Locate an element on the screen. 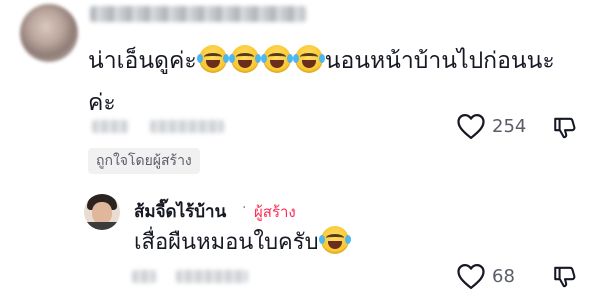 This screenshot has width=600, height=296. comment-date-blurred is located at coordinates (110, 126).